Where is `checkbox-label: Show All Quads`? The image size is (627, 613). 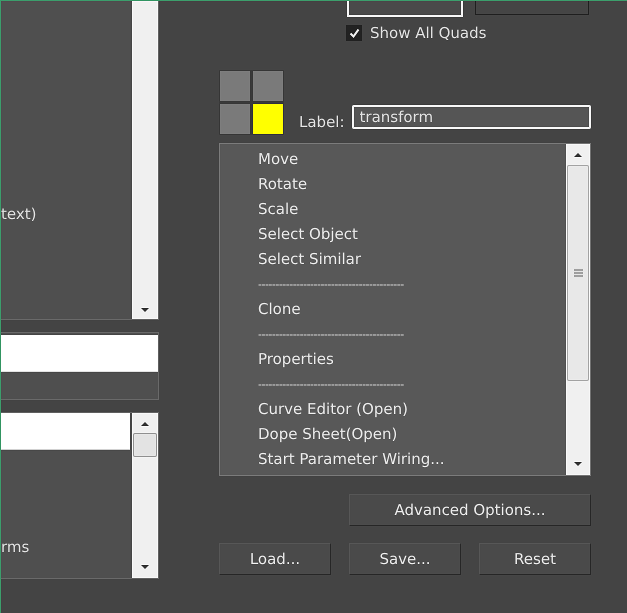 checkbox-label: Show All Quads is located at coordinates (428, 33).